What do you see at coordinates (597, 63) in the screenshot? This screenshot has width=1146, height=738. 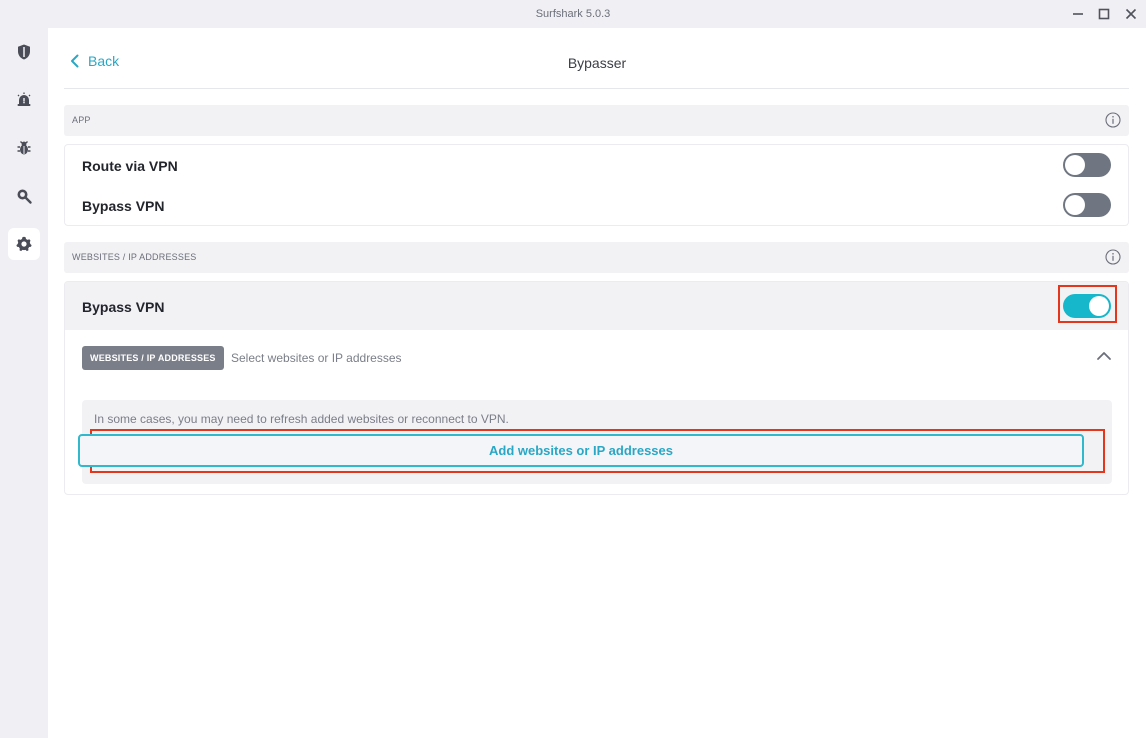 I see `page-title: Bypasser` at bounding box center [597, 63].